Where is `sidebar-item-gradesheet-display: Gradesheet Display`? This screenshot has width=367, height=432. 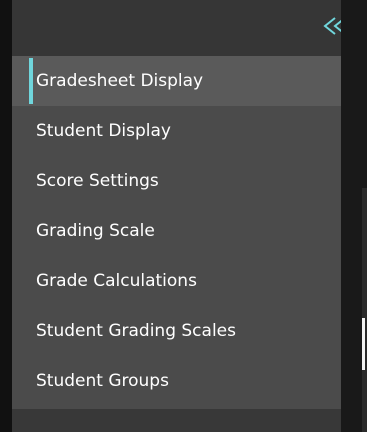 sidebar-item-gradesheet-display: Gradesheet Display is located at coordinates (176, 81).